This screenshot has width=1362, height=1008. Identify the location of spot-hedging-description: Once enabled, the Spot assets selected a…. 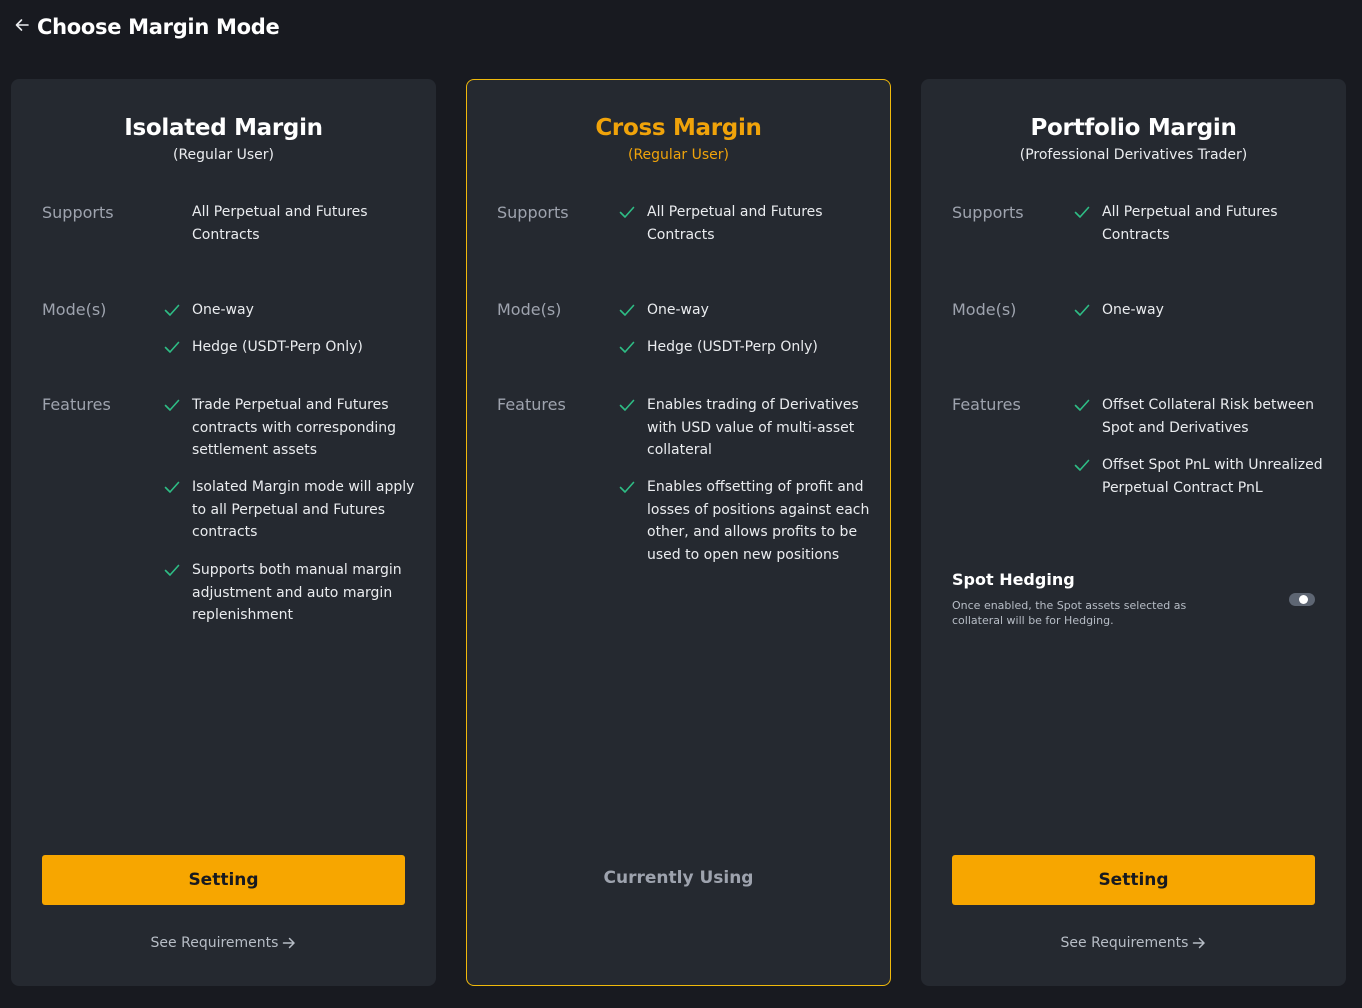
(1069, 613).